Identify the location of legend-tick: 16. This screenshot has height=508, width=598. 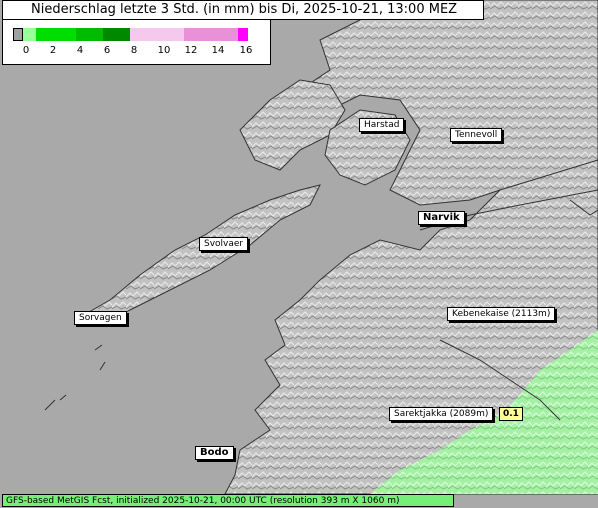
(246, 50).